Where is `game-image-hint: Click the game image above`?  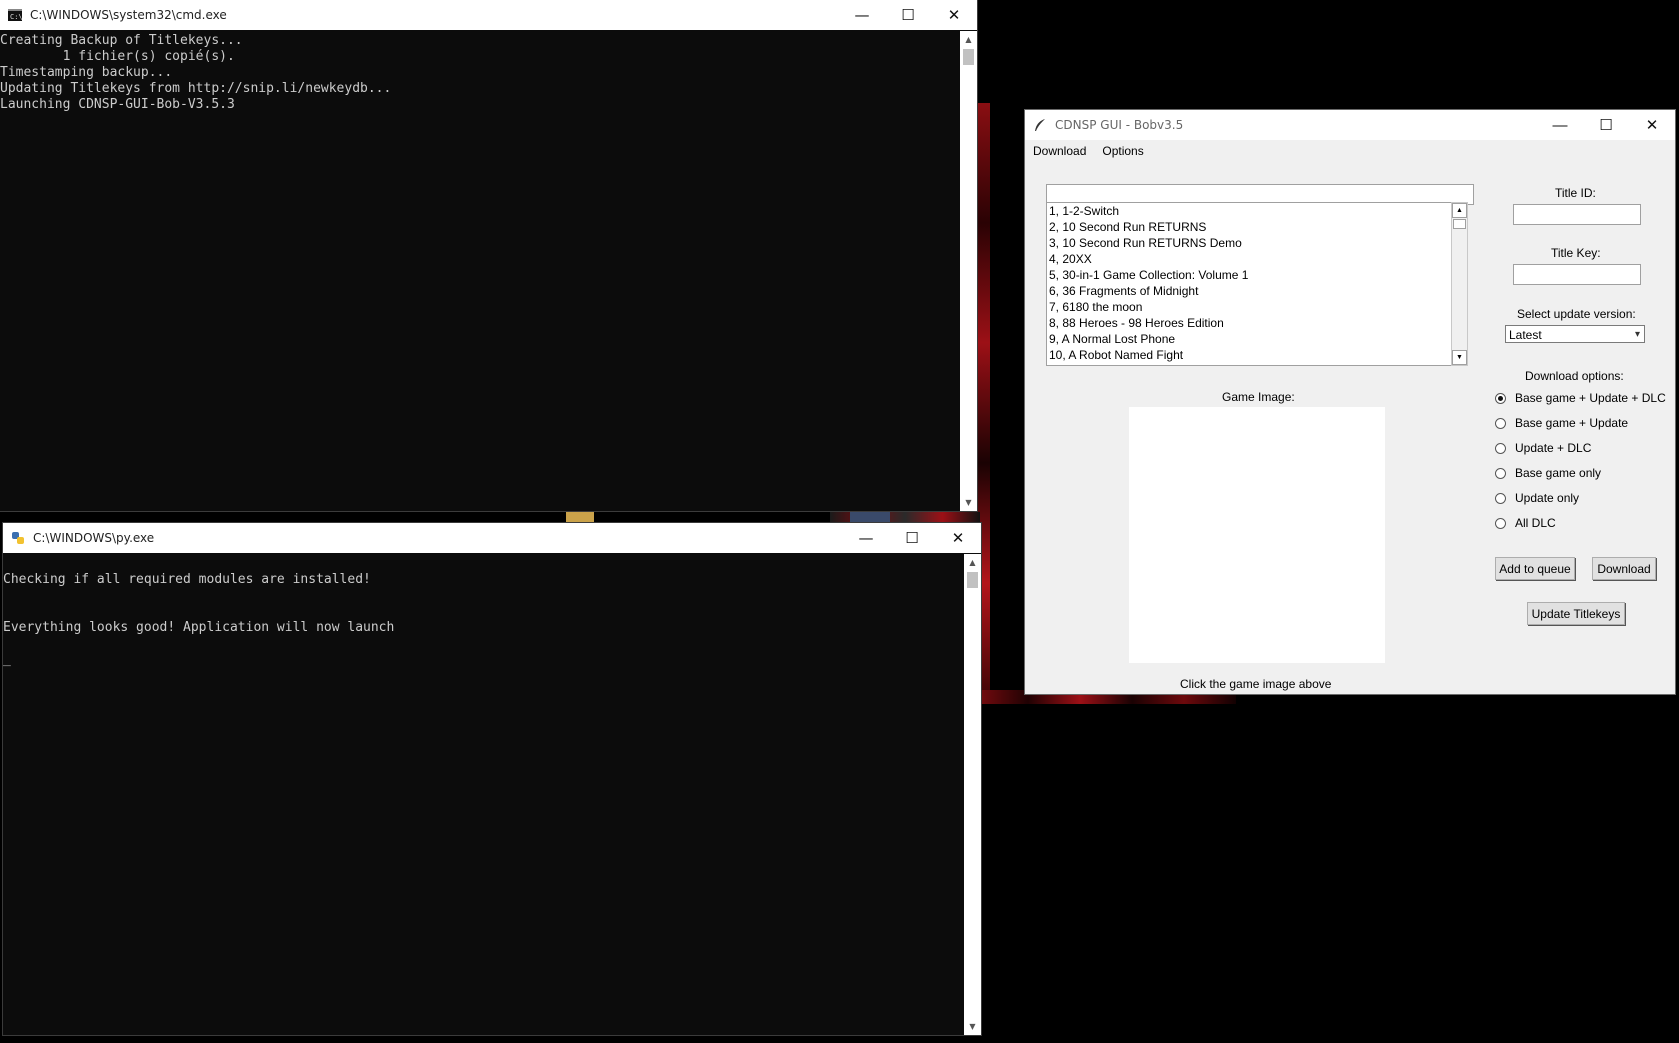
game-image-hint: Click the game image above is located at coordinates (1256, 684).